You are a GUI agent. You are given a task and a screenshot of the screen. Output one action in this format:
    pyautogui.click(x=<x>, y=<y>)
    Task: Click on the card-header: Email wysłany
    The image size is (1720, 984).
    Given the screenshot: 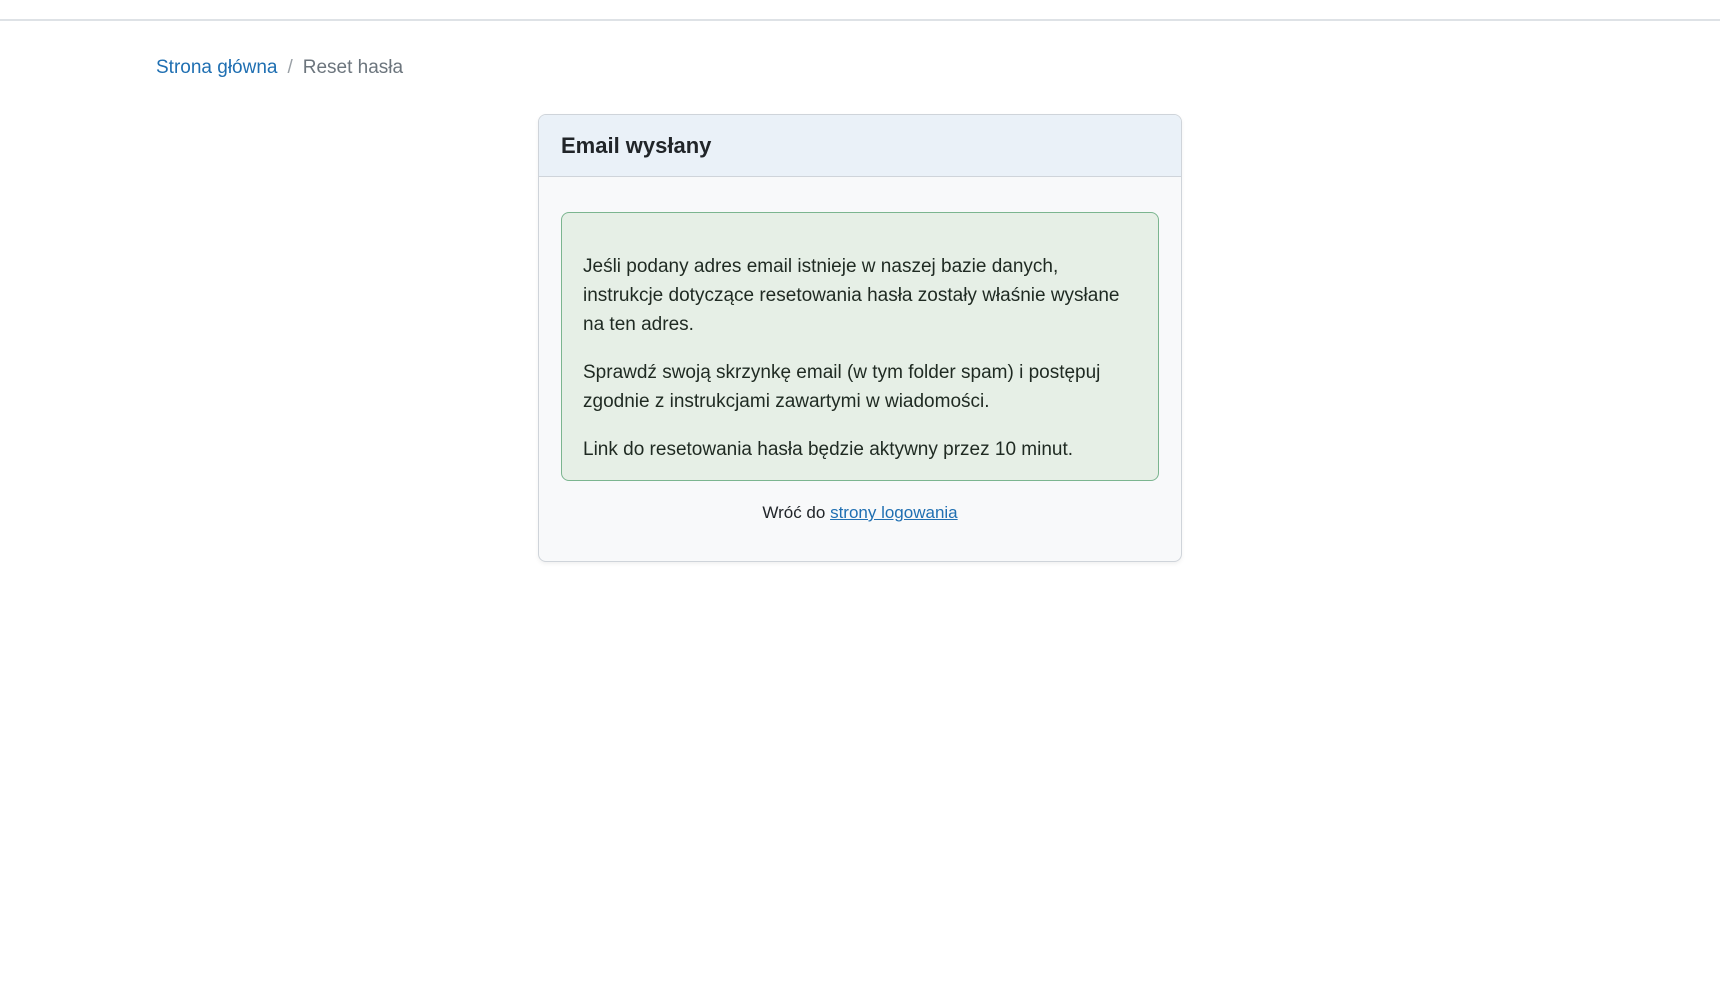 What is the action you would take?
    pyautogui.click(x=860, y=146)
    